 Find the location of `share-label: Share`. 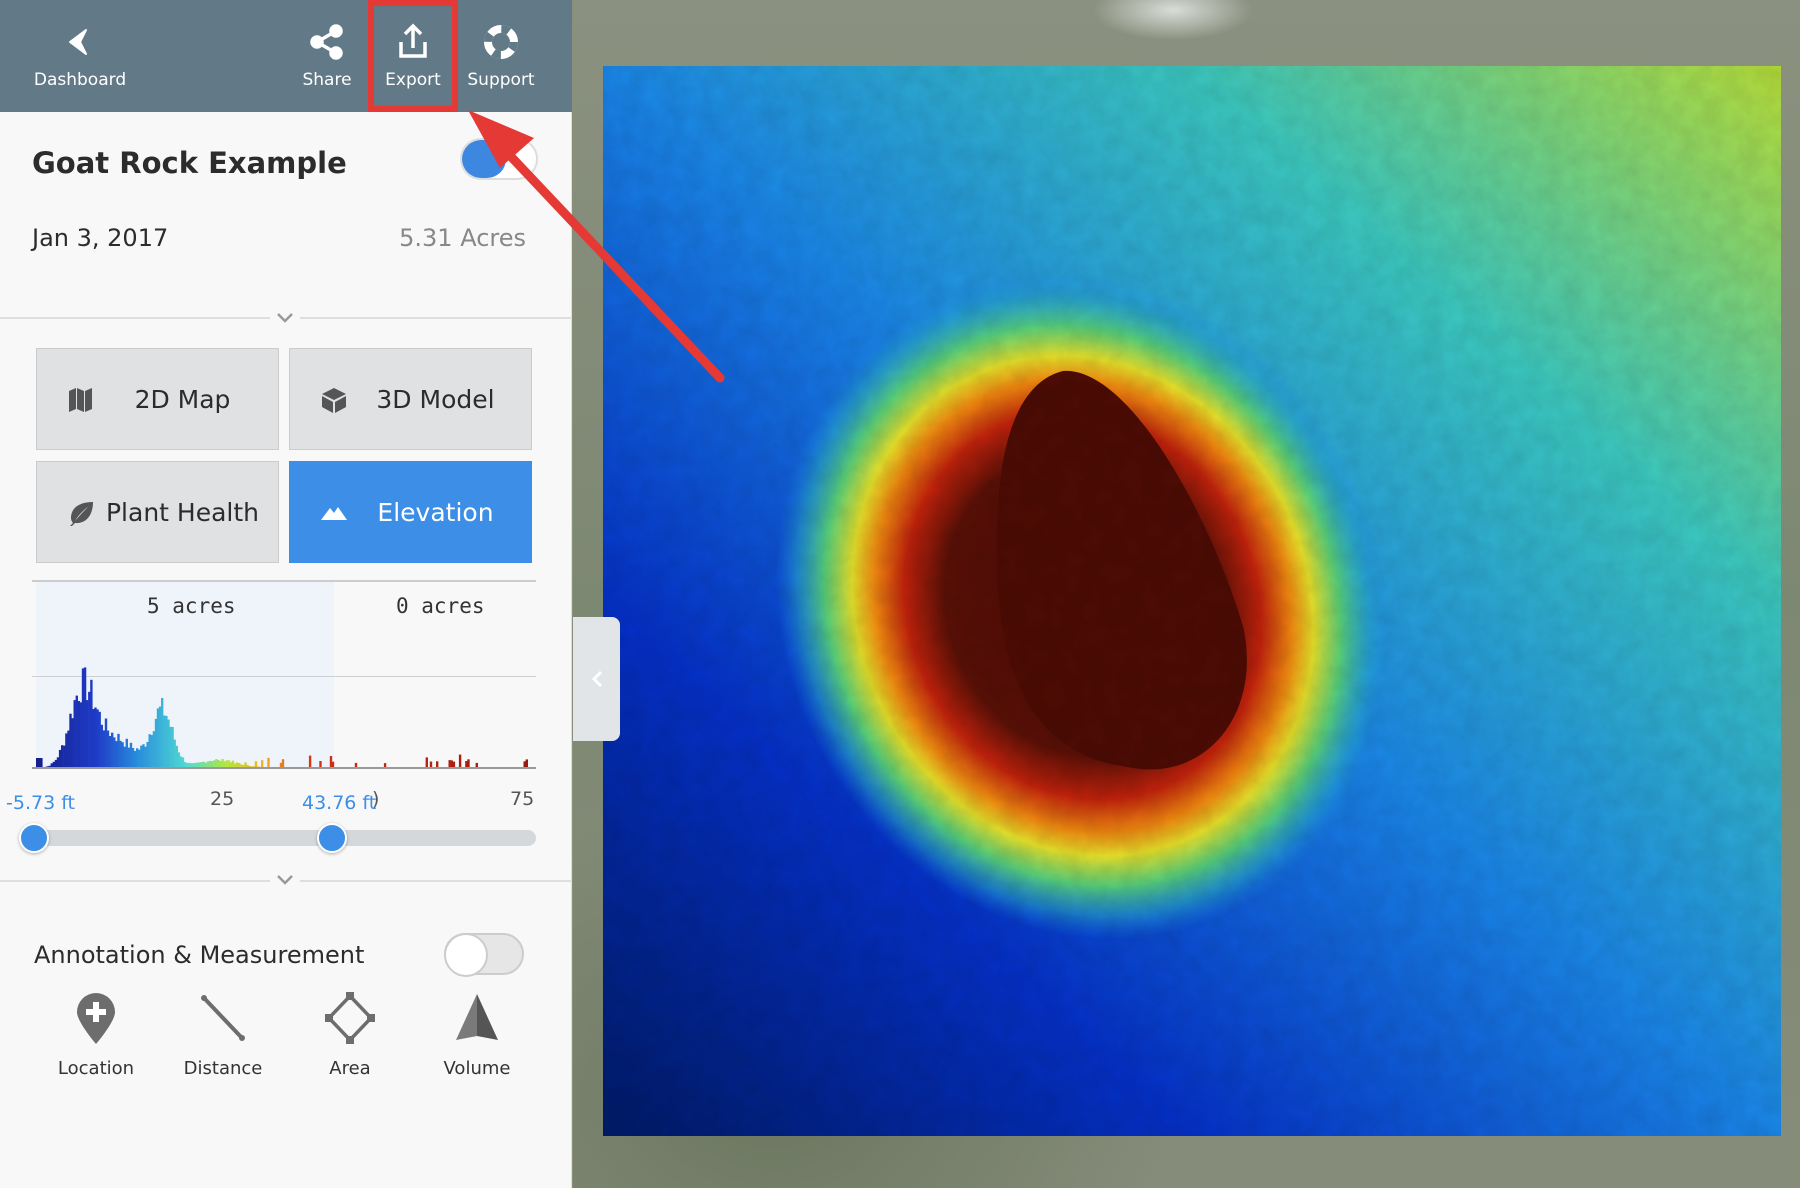

share-label: Share is located at coordinates (327, 80).